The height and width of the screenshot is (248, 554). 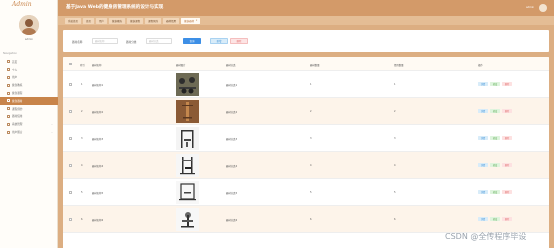 What do you see at coordinates (29, 78) in the screenshot?
I see `sidebar-item-2: 用户` at bounding box center [29, 78].